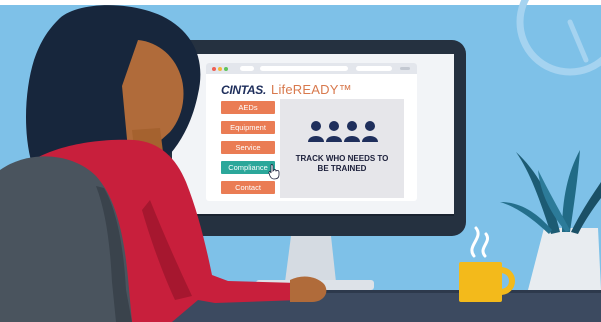 This screenshot has width=601, height=322. Describe the element at coordinates (247, 68) in the screenshot. I see `browser-tab` at that location.